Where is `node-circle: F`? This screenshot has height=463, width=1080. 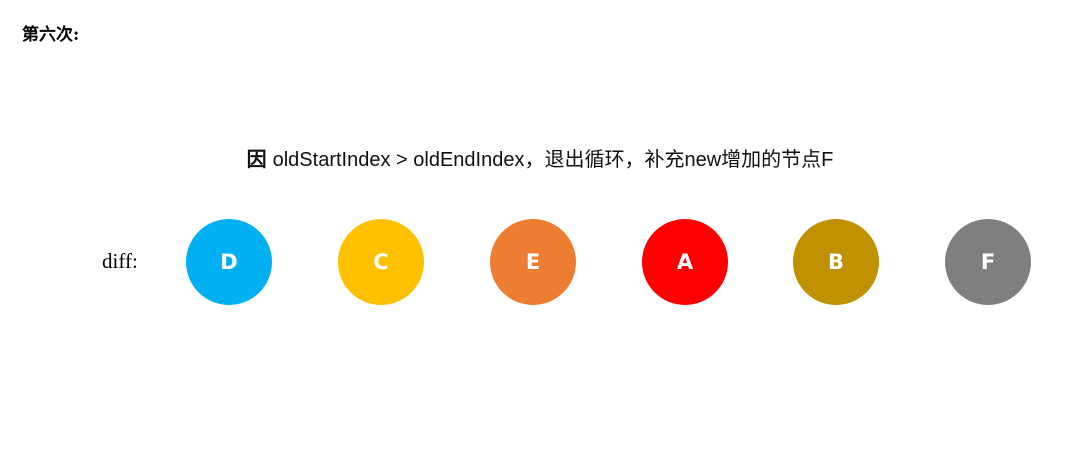 node-circle: F is located at coordinates (988, 262).